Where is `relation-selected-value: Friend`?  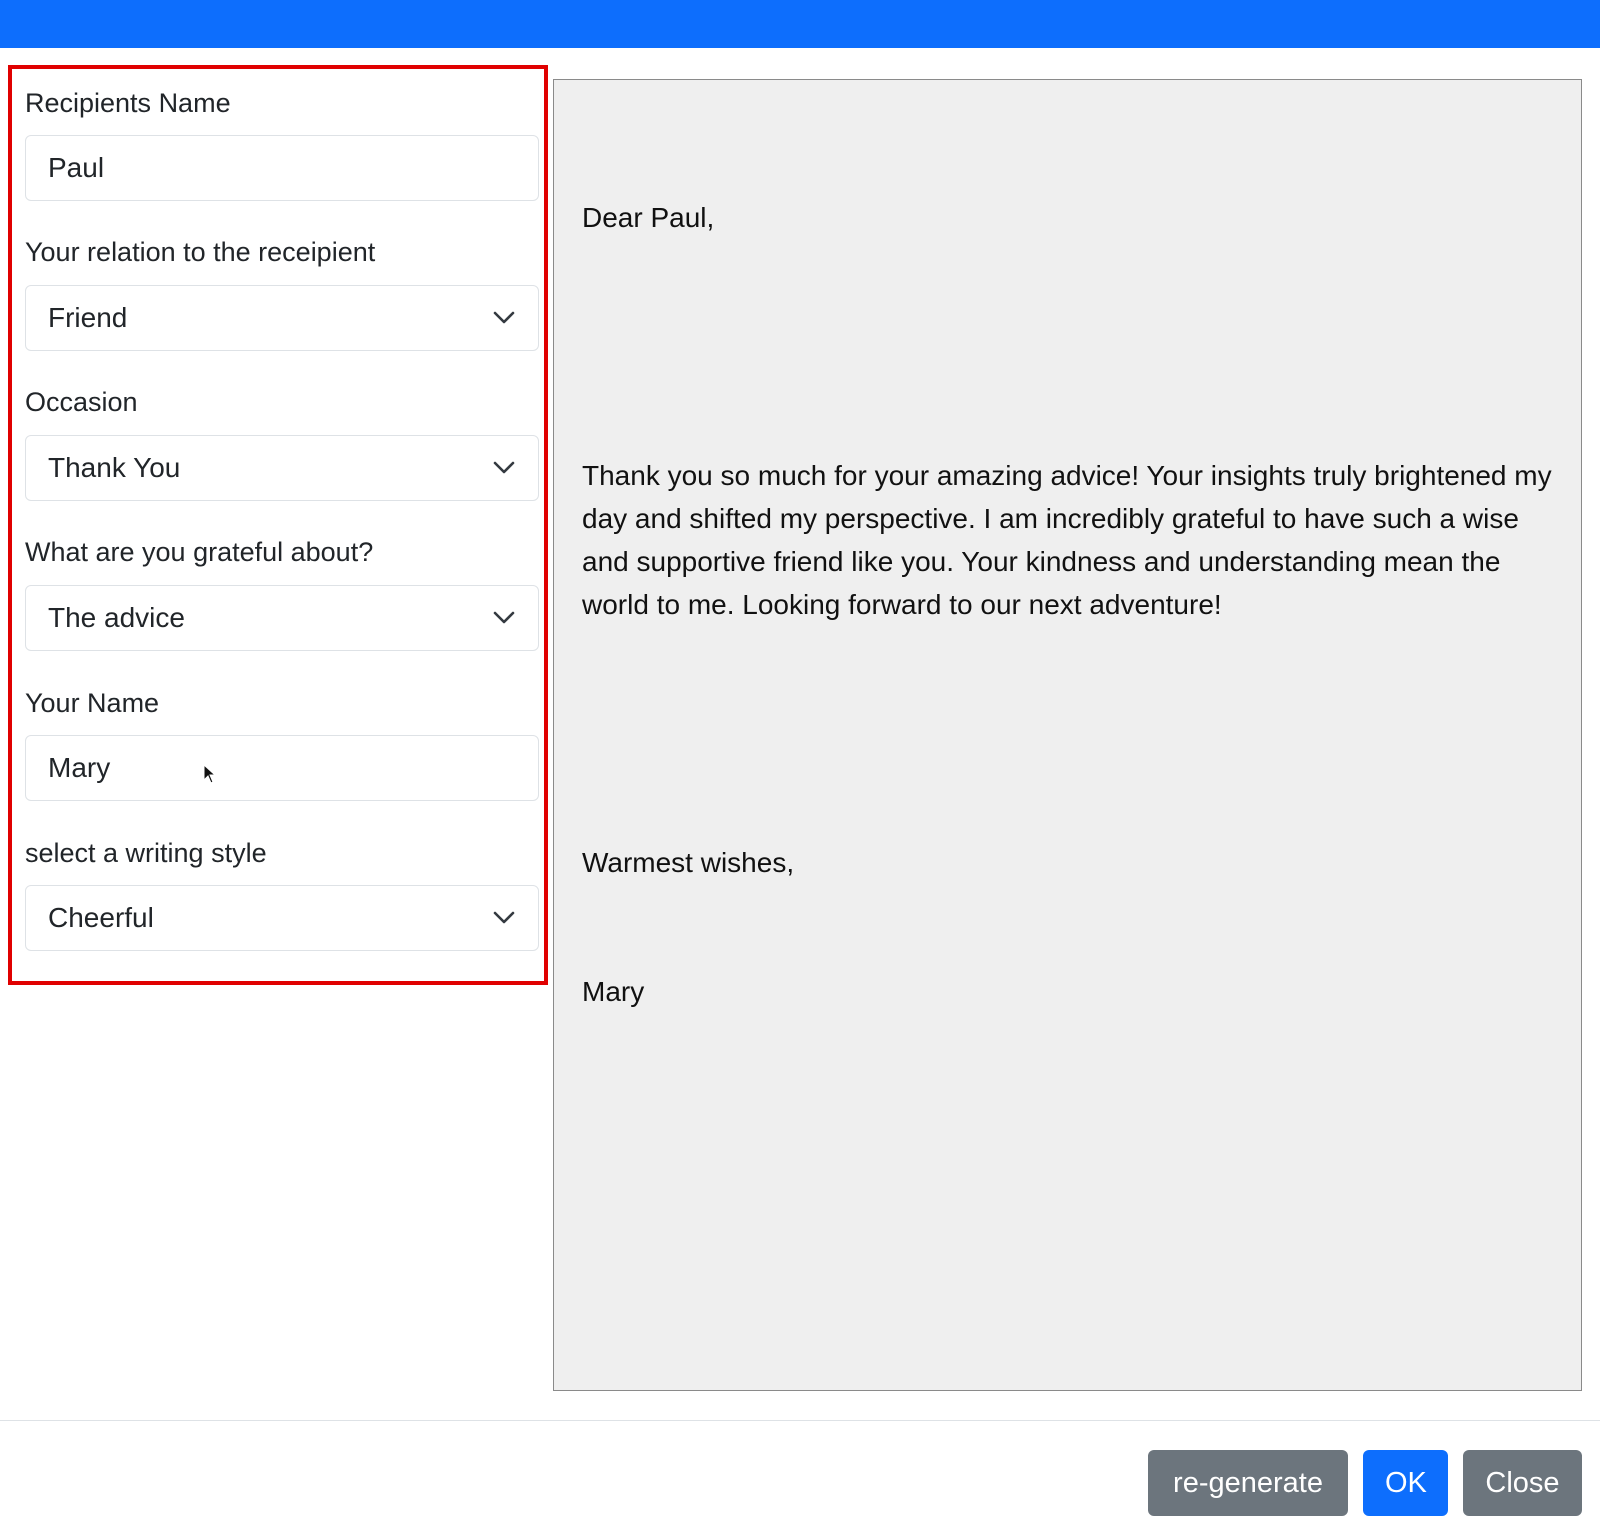
relation-selected-value: Friend is located at coordinates (88, 317).